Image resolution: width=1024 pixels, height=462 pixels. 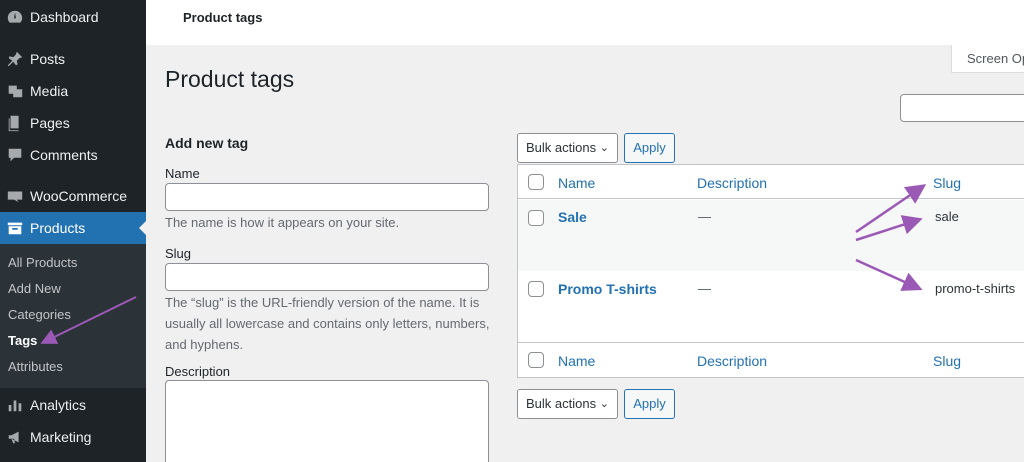 I want to click on media-icon, so click(x=15, y=91).